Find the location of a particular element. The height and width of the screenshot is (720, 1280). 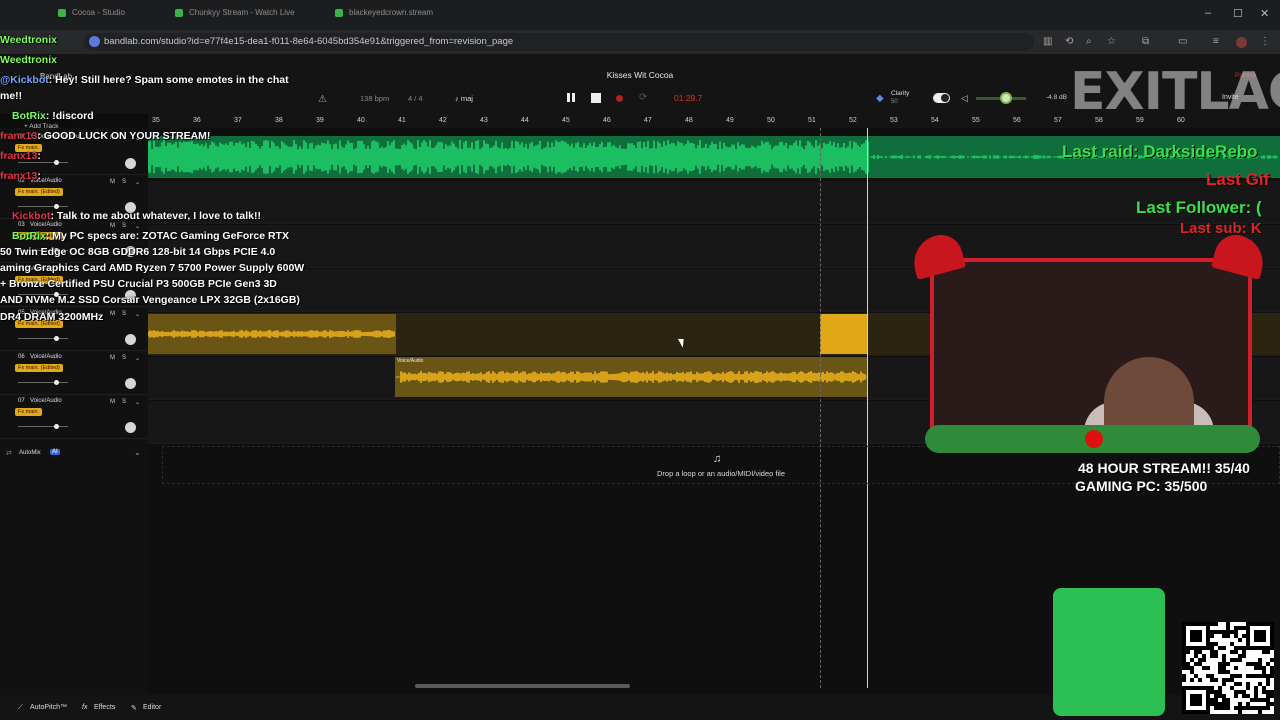

fx-preset-badge: Fx main. is located at coordinates (29, 412).